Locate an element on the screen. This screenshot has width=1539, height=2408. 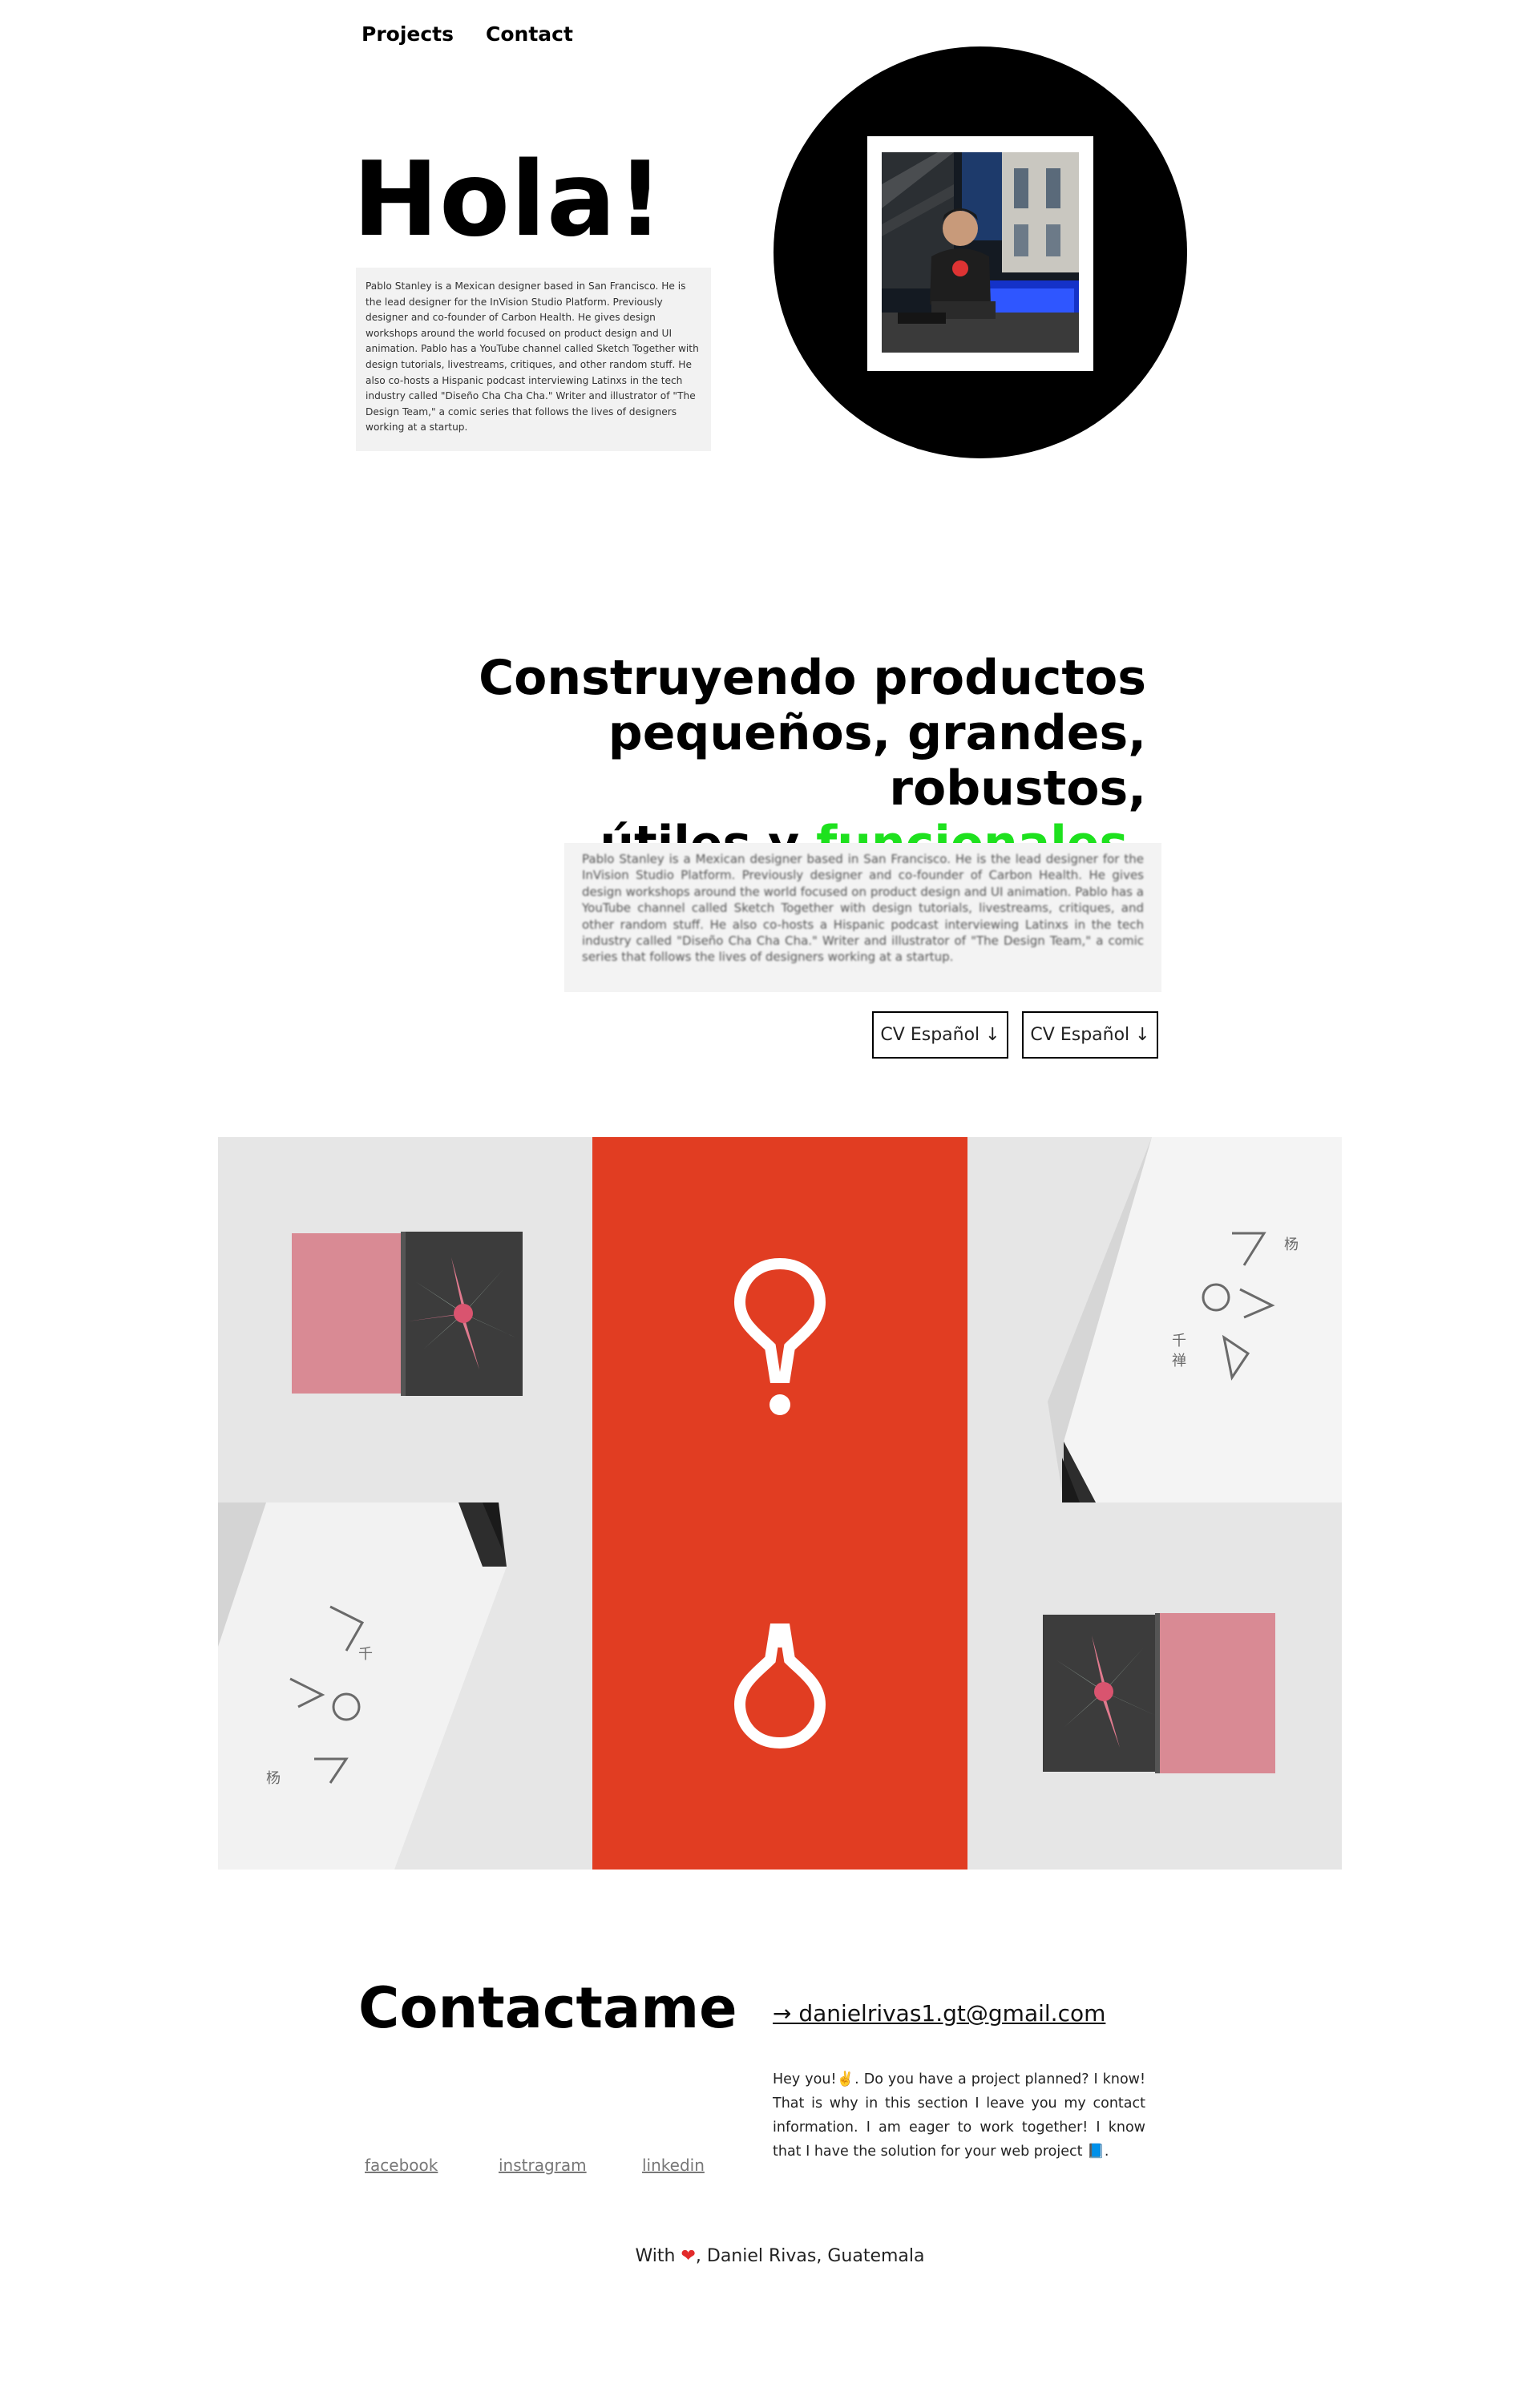
gallery-tile-box-2: 千 杨 is located at coordinates (405, 1686).